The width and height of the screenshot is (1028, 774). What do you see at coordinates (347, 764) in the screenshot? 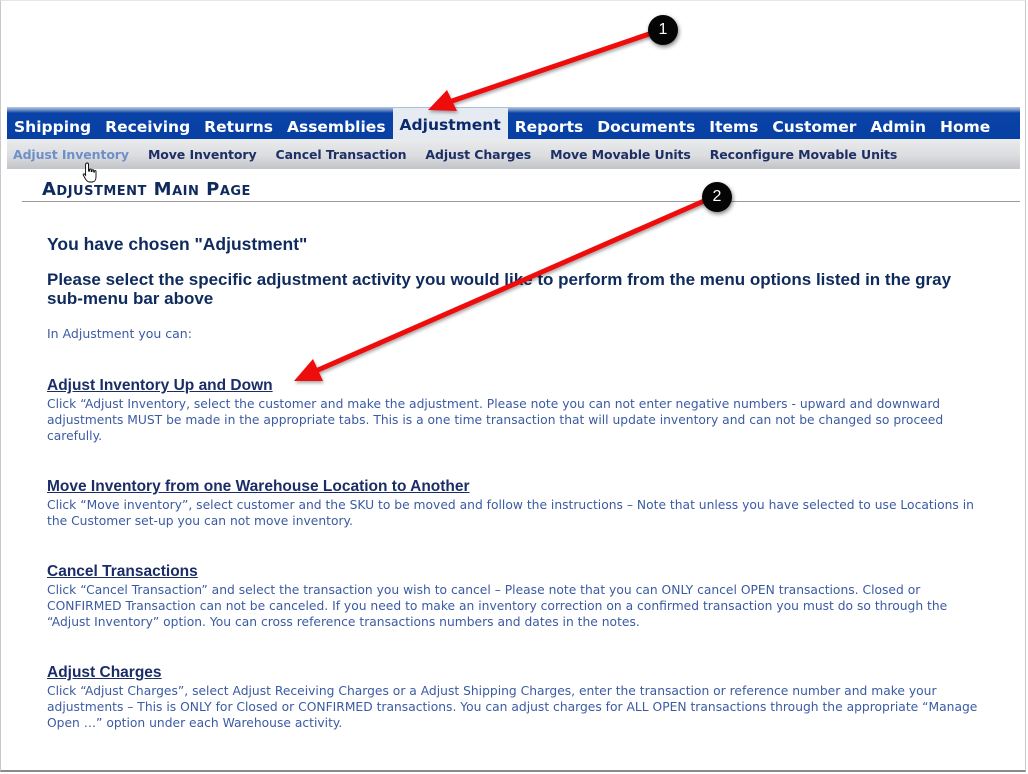
I see `truncated-text-line: .` at bounding box center [347, 764].